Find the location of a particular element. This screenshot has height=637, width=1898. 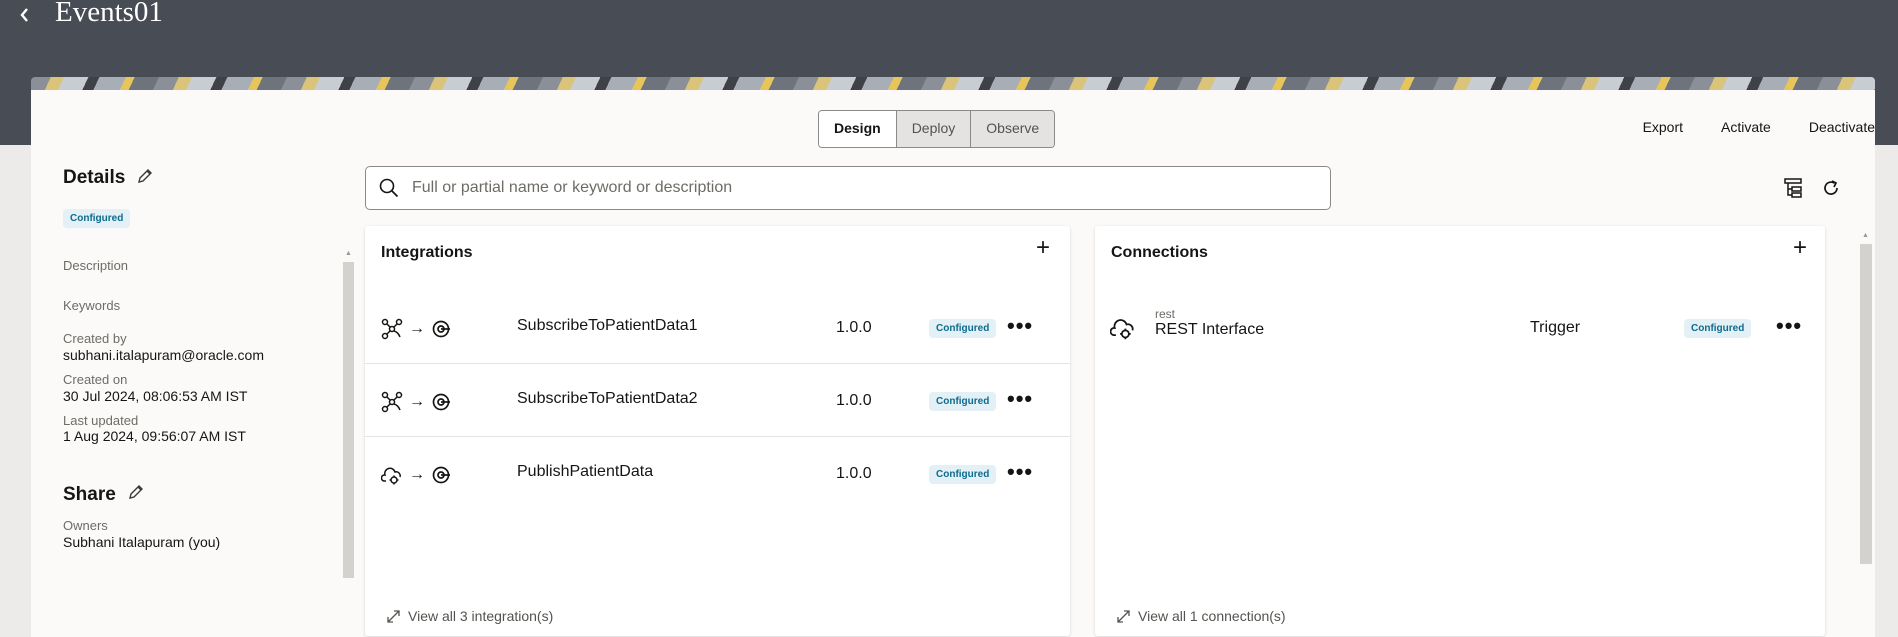

connection-type: rest is located at coordinates (1165, 314).